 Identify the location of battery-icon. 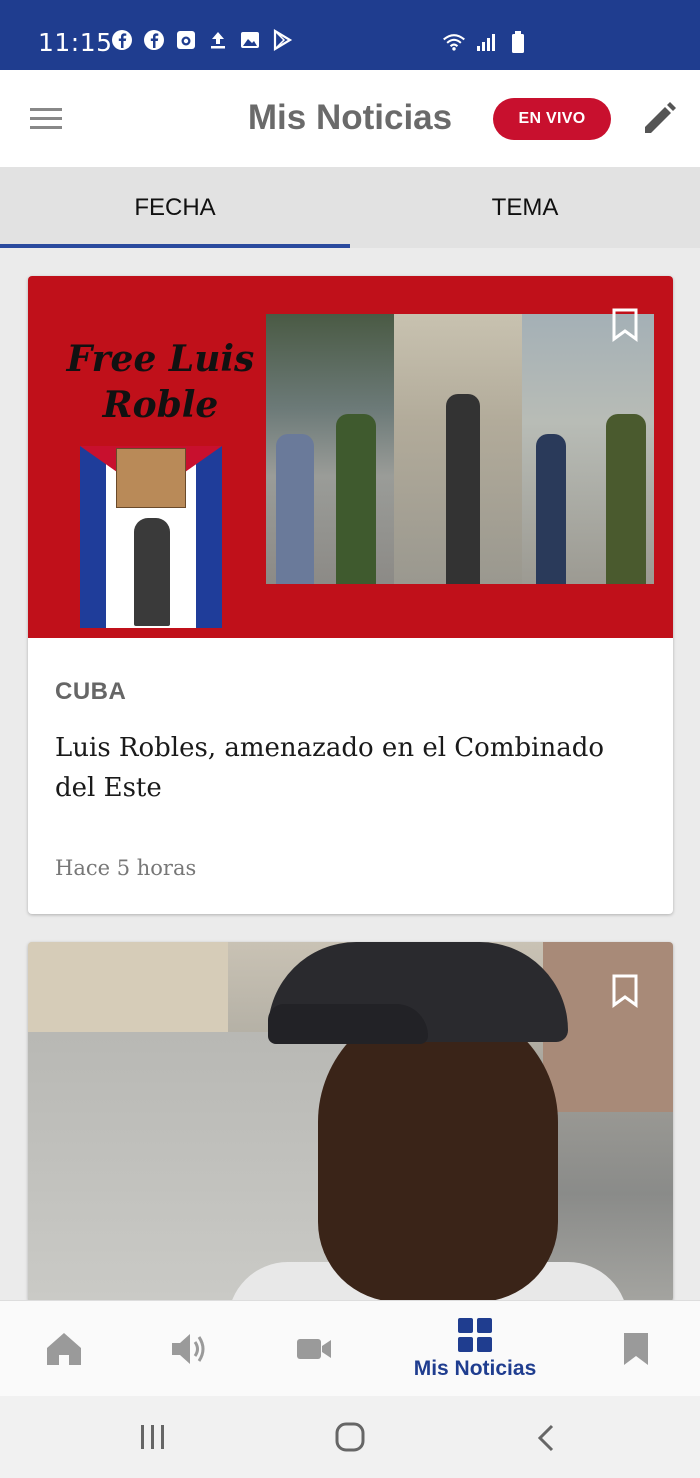
(518, 42).